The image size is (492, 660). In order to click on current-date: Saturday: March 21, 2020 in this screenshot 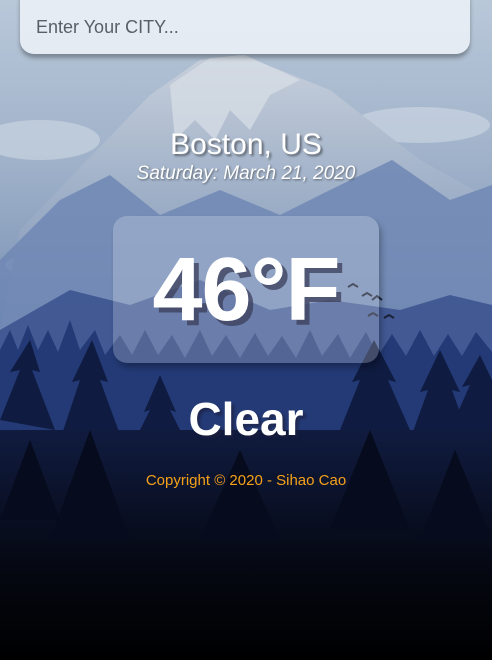, I will do `click(246, 173)`.